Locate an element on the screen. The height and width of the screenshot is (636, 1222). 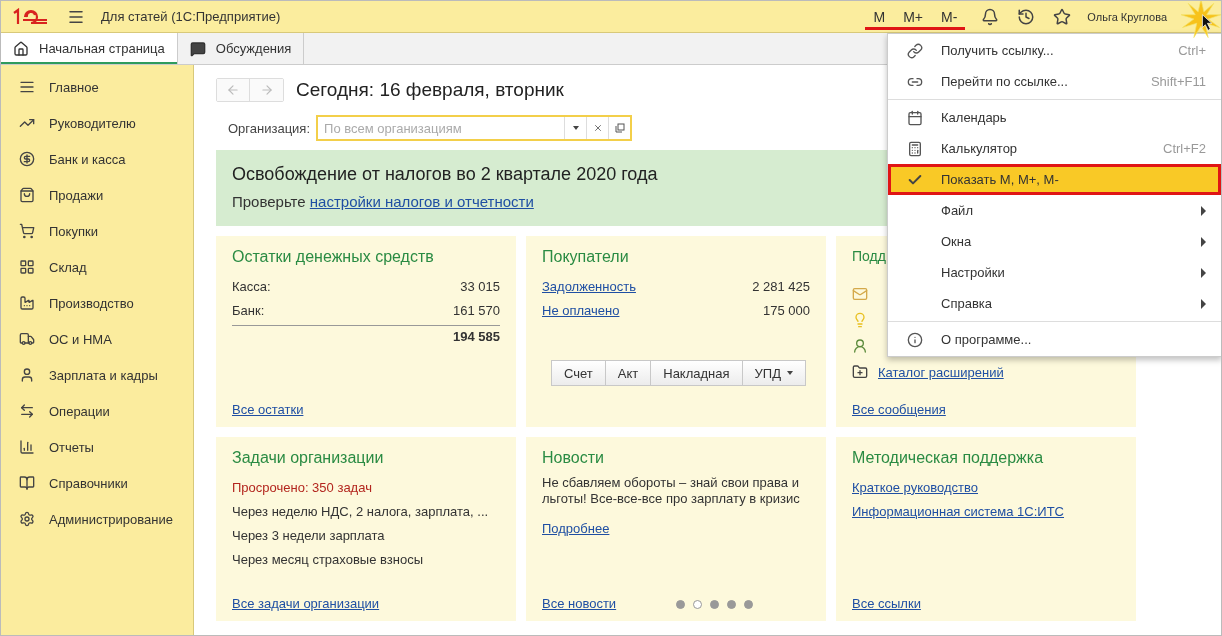
cart-icon is located at coordinates (27, 231).